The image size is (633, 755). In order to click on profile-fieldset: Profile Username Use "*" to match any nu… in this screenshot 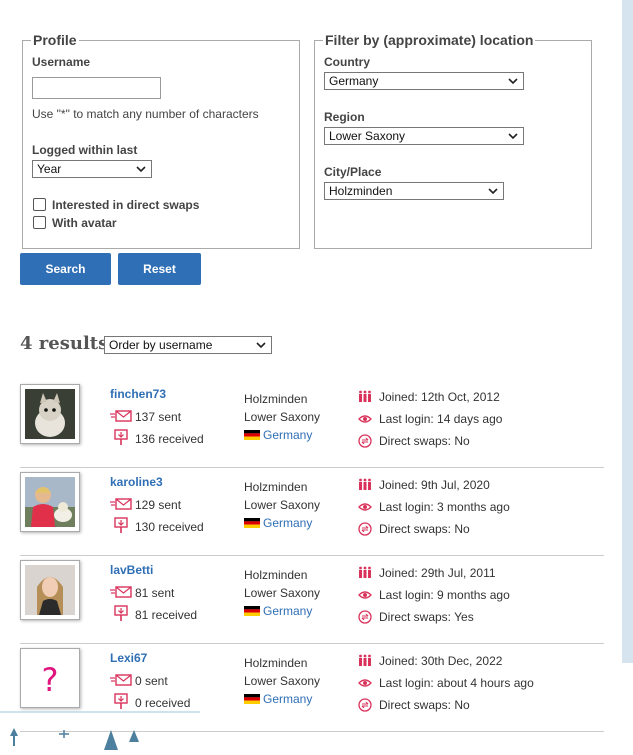, I will do `click(161, 140)`.